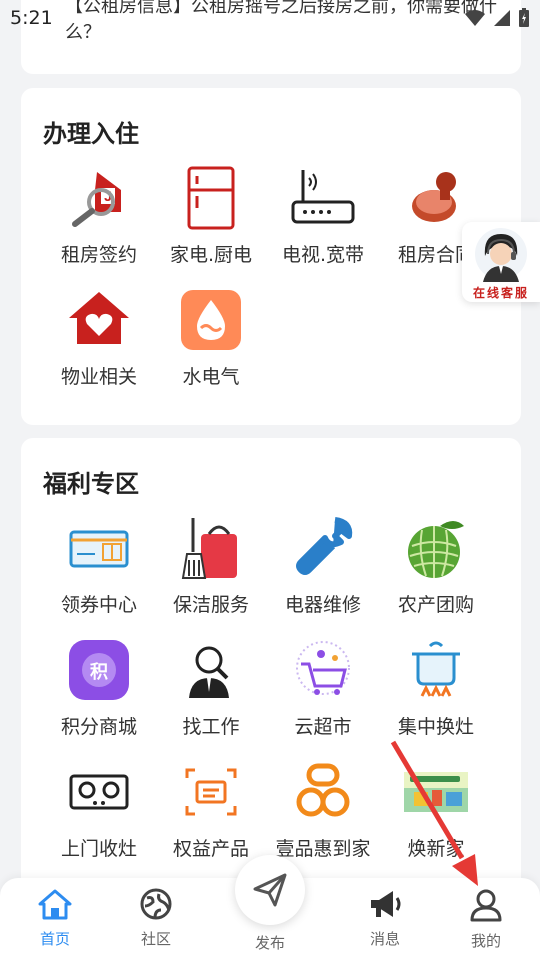 The image size is (540, 960). I want to click on welfare-item-label: 保洁服务, so click(210, 605).